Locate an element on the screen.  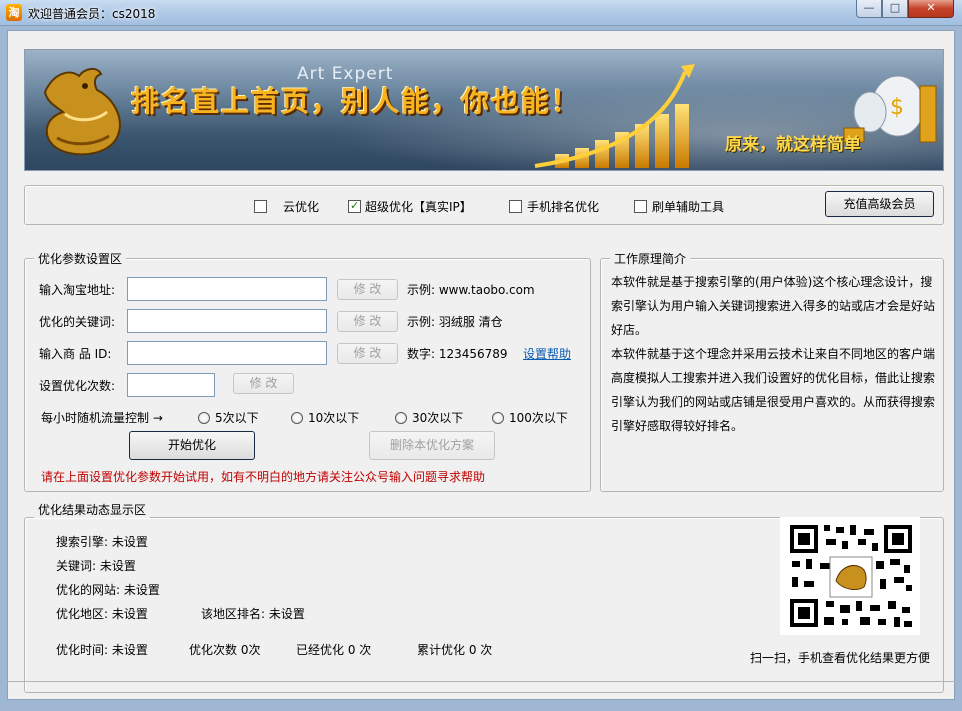
result-keyword: 关键词: 未设置 is located at coordinates (96, 566).